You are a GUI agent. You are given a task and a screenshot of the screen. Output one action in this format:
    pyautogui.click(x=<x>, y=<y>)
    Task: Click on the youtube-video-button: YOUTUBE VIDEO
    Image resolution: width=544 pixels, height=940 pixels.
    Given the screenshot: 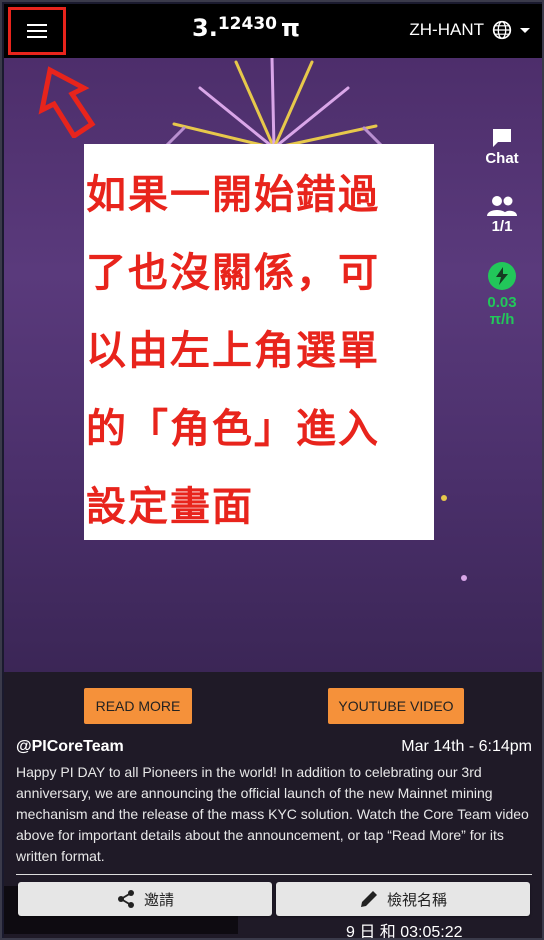 What is the action you would take?
    pyautogui.click(x=396, y=706)
    